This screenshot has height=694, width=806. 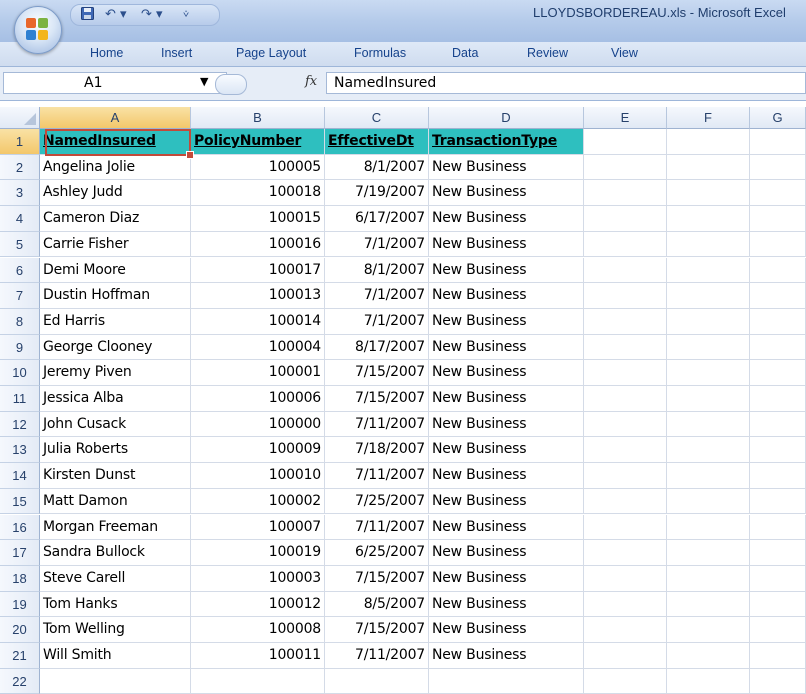 What do you see at coordinates (778, 219) in the screenshot?
I see `cell-g4` at bounding box center [778, 219].